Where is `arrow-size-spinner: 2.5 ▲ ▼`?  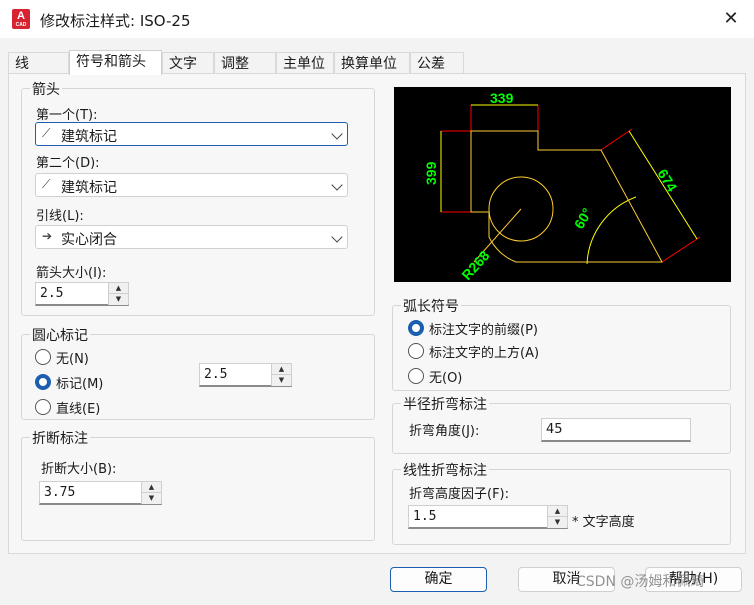
arrow-size-spinner: 2.5 ▲ ▼ is located at coordinates (82, 294).